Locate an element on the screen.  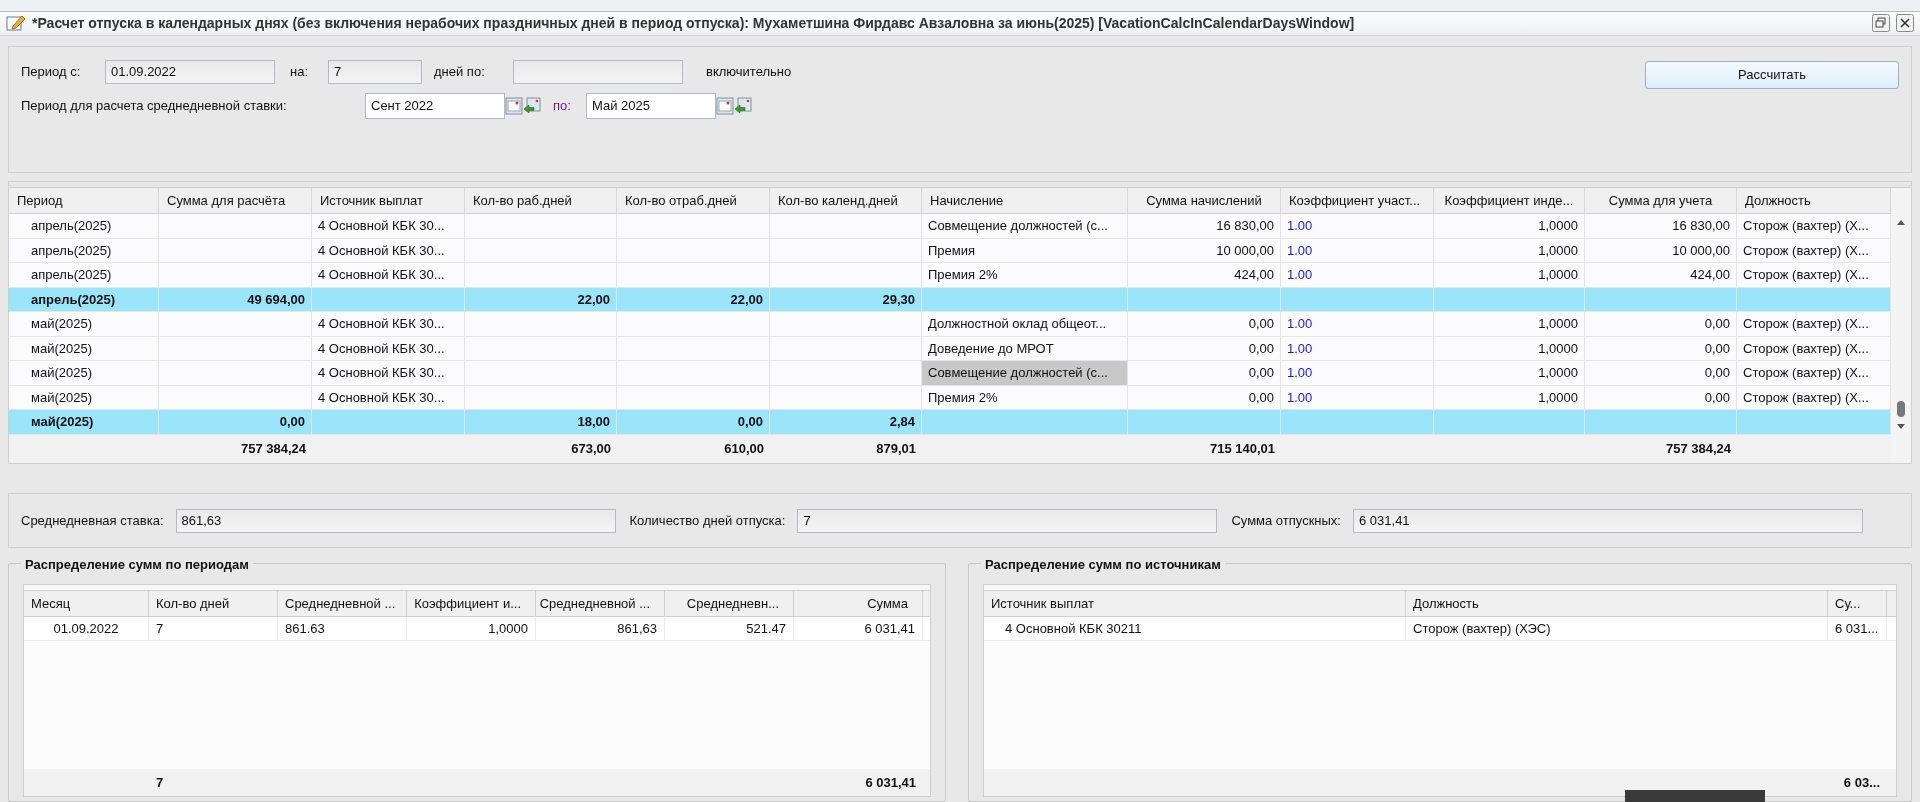
field-label: на: is located at coordinates (300, 72).